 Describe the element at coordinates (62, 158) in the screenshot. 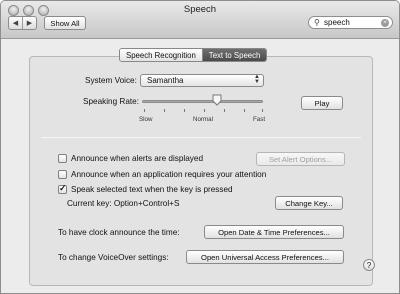

I see `announce-alerts-checkbox` at that location.